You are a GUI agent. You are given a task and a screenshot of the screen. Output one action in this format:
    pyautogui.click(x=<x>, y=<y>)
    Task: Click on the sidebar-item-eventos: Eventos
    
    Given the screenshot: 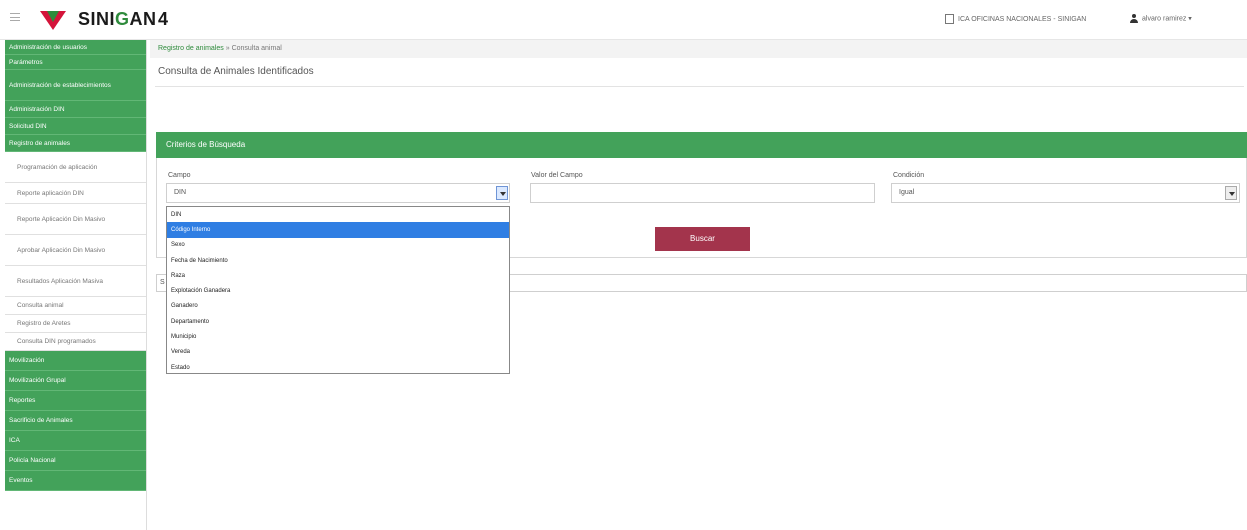 What is the action you would take?
    pyautogui.click(x=75, y=481)
    